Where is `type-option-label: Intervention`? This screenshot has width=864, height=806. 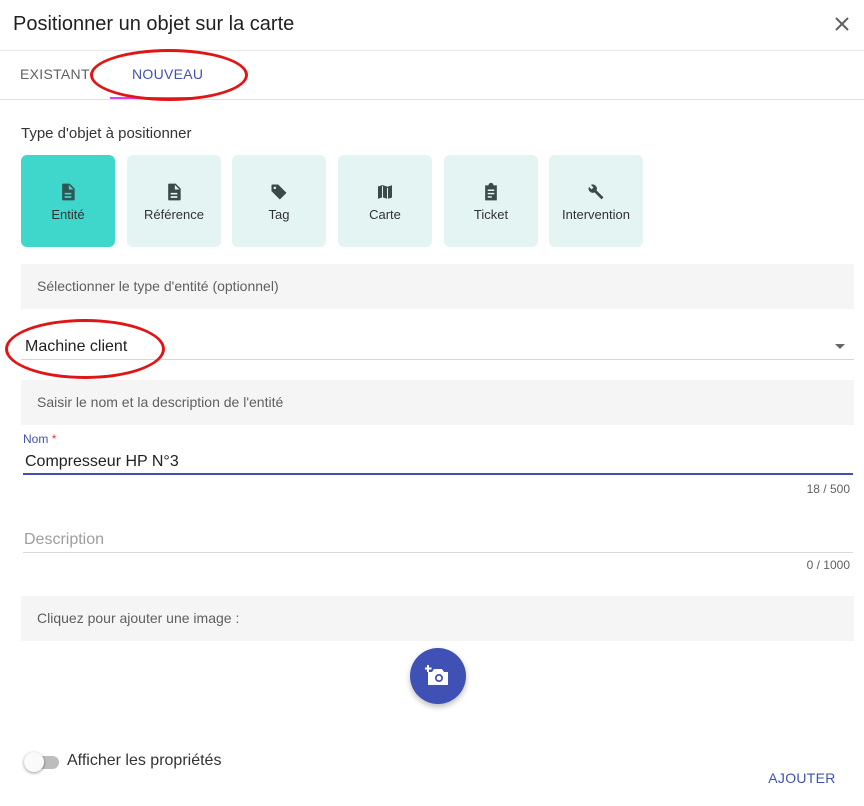
type-option-label: Intervention is located at coordinates (596, 214).